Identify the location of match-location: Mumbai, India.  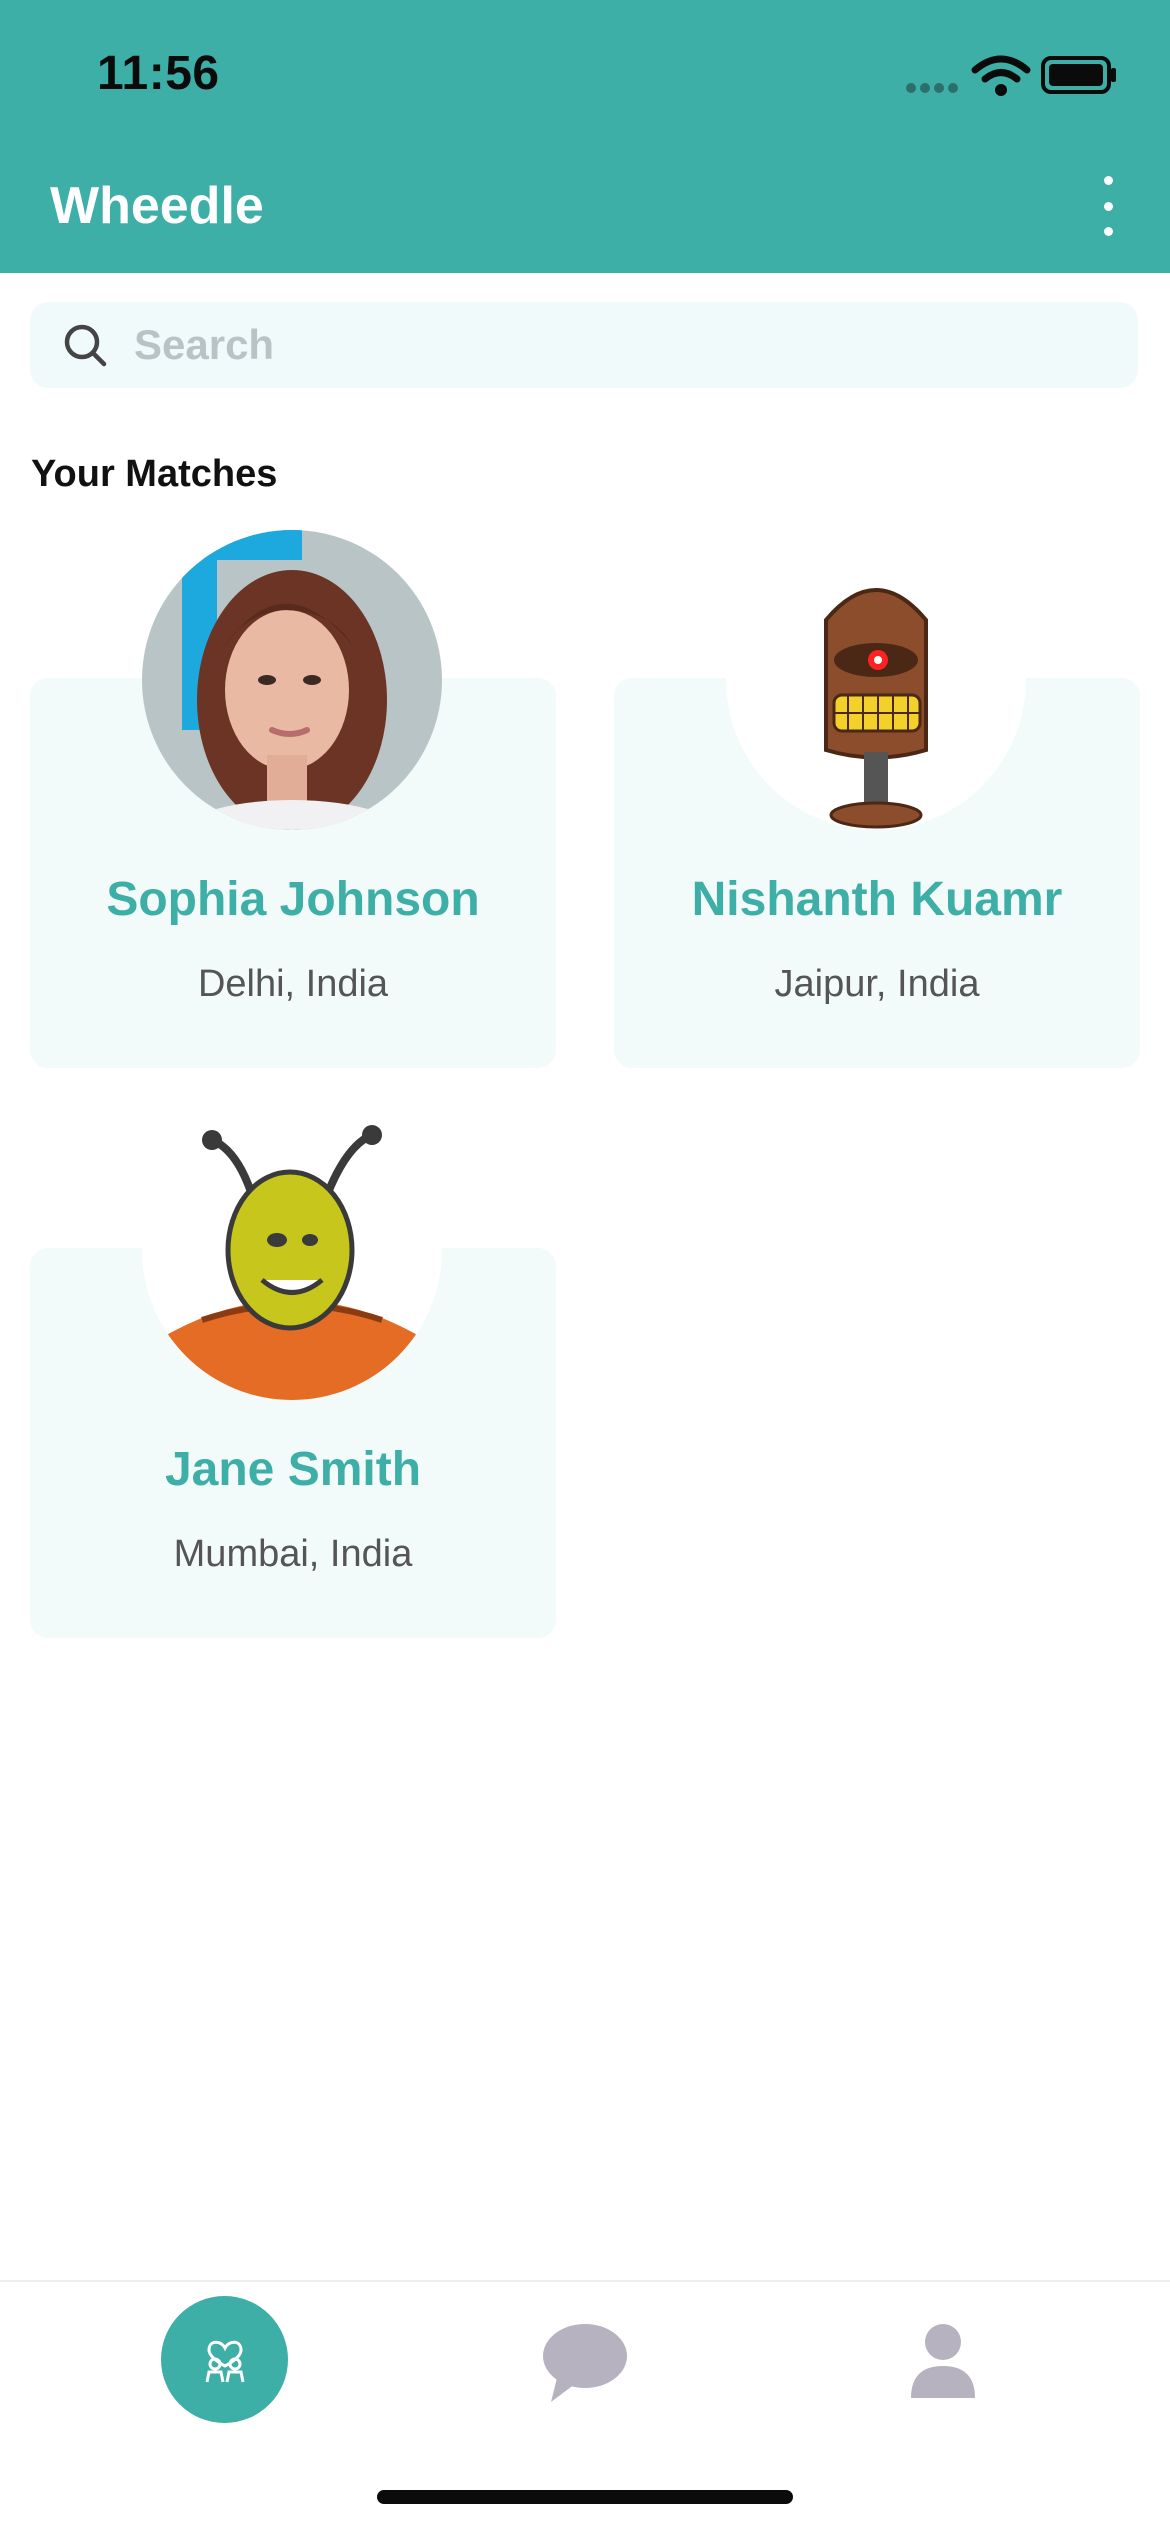
(293, 1554).